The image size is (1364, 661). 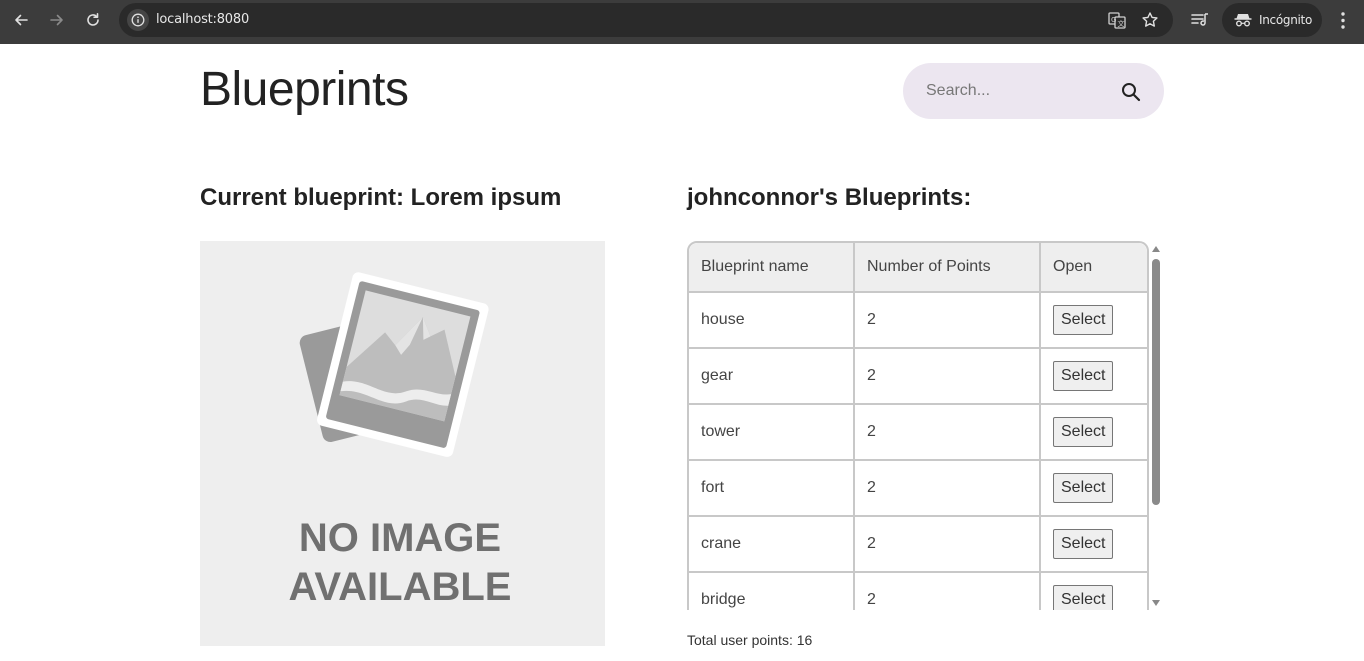 What do you see at coordinates (400, 563) in the screenshot?
I see `no-image-label: NO IMAGE AVAILABLE` at bounding box center [400, 563].